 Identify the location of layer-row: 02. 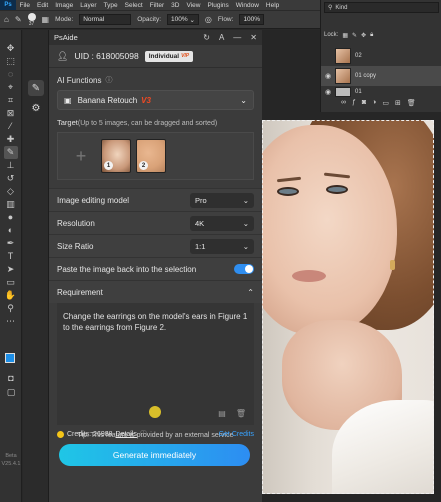
(381, 56).